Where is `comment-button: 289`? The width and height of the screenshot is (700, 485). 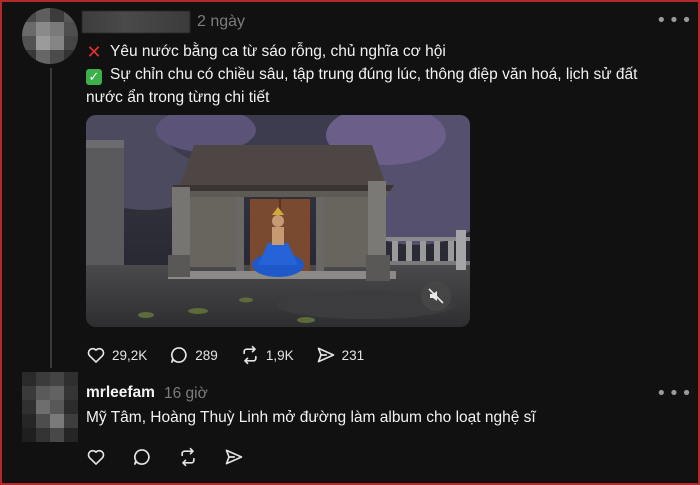 comment-button: 289 is located at coordinates (193, 355).